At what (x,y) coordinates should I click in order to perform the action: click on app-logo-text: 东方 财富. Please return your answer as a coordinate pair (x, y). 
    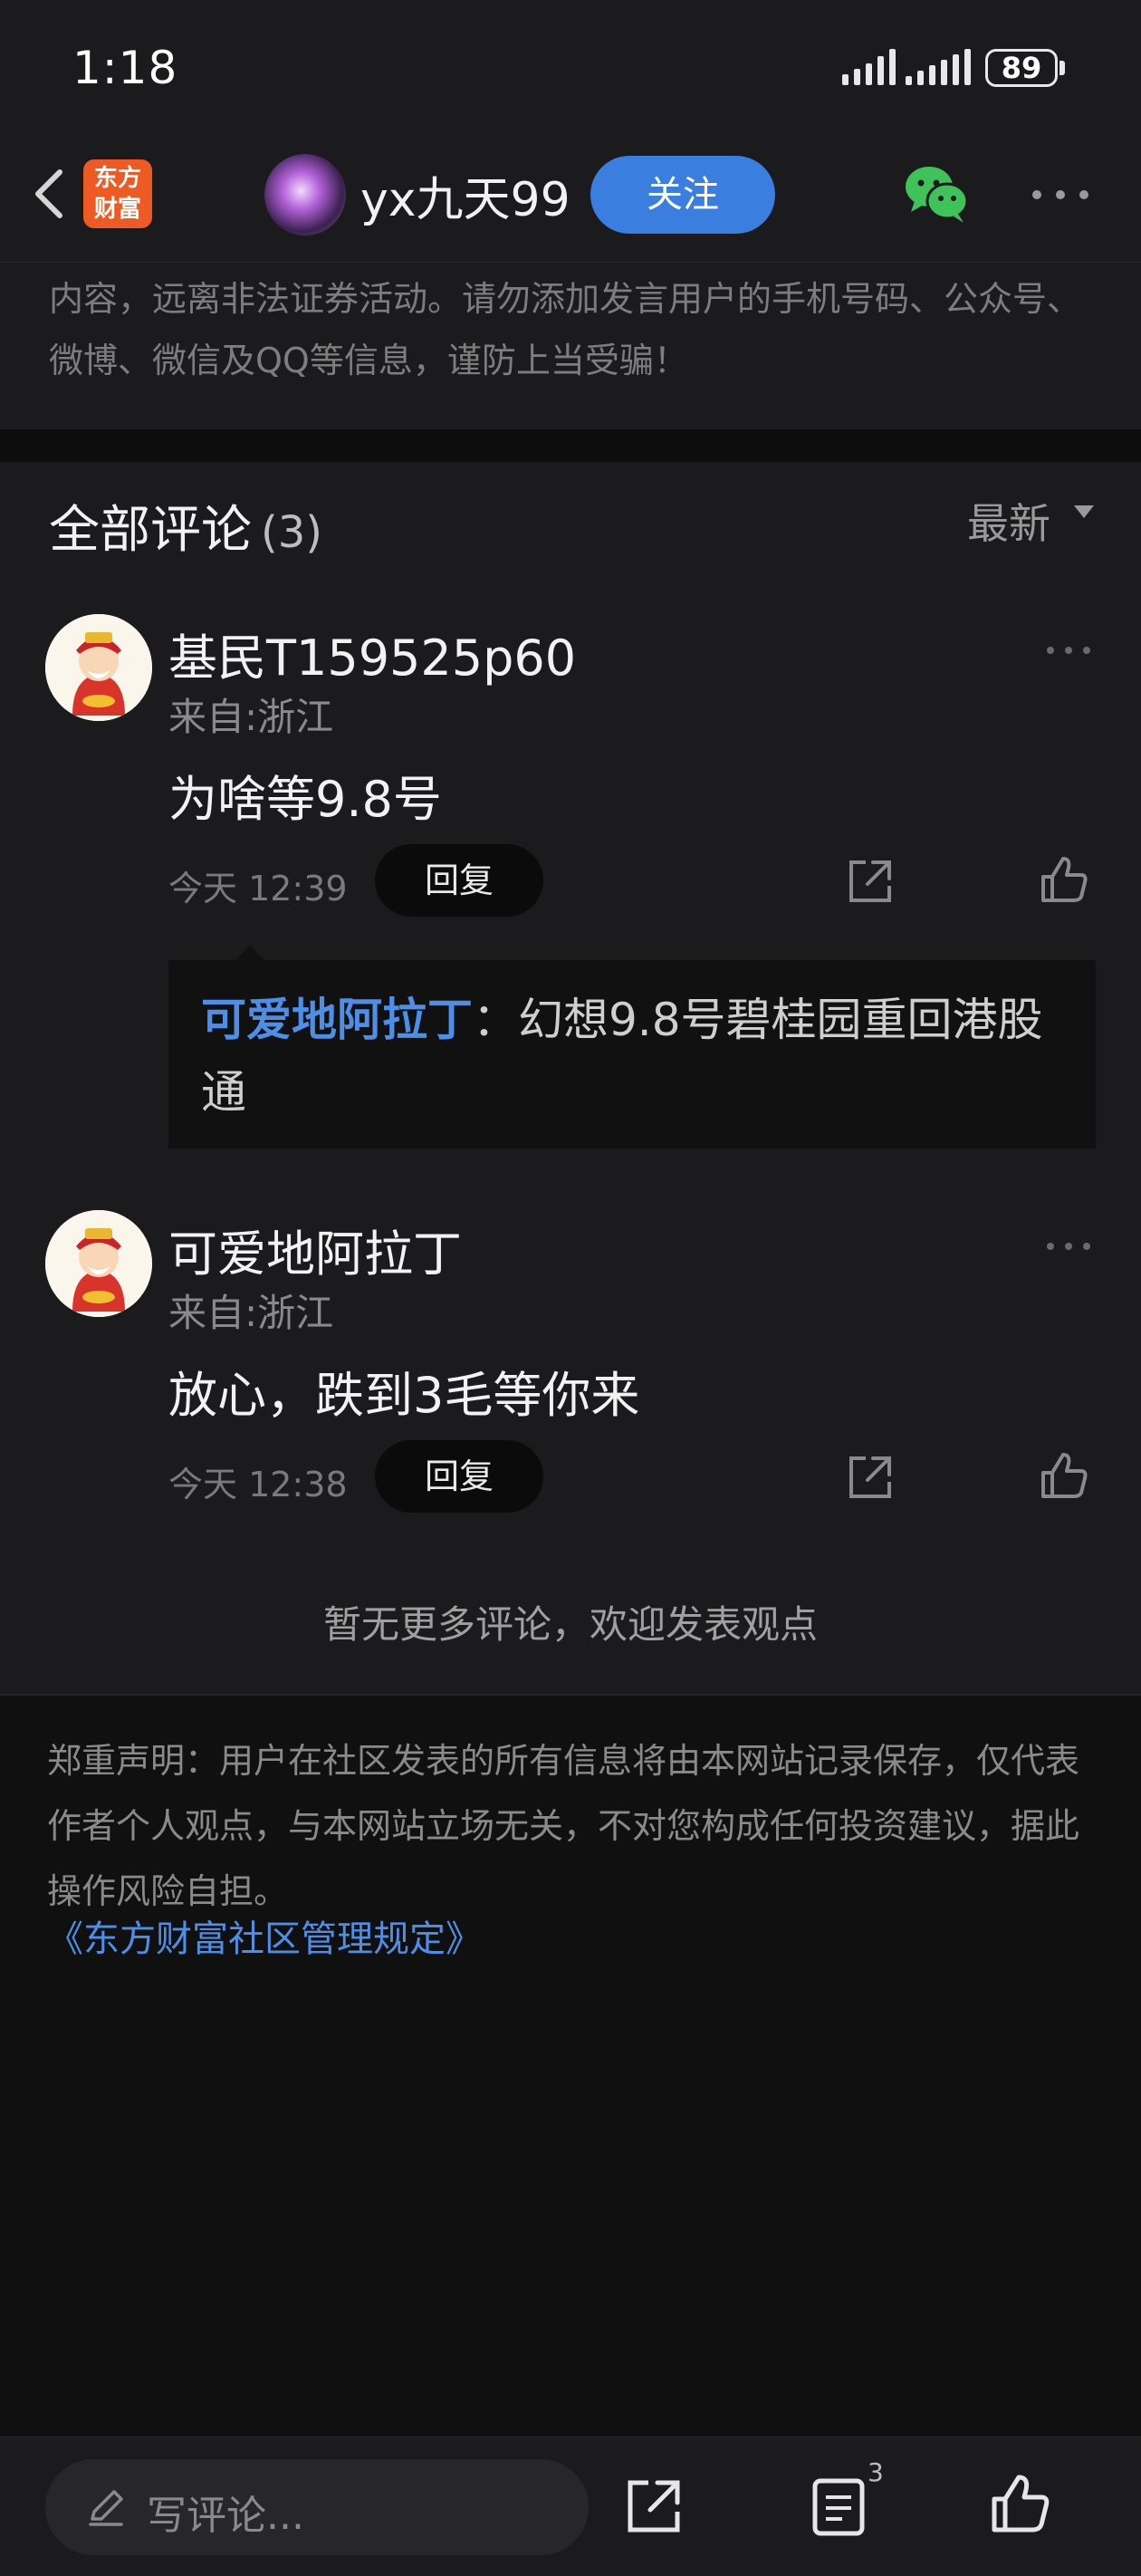
    Looking at the image, I should click on (117, 194).